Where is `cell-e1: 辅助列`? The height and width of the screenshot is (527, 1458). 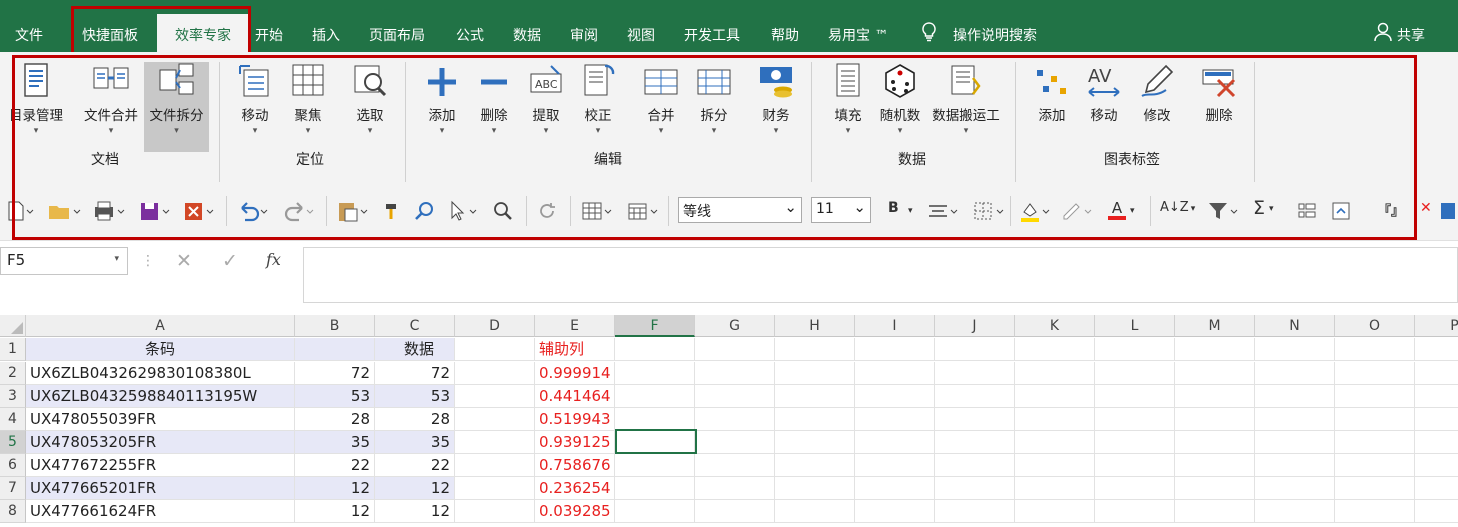 cell-e1: 辅助列 is located at coordinates (575, 349).